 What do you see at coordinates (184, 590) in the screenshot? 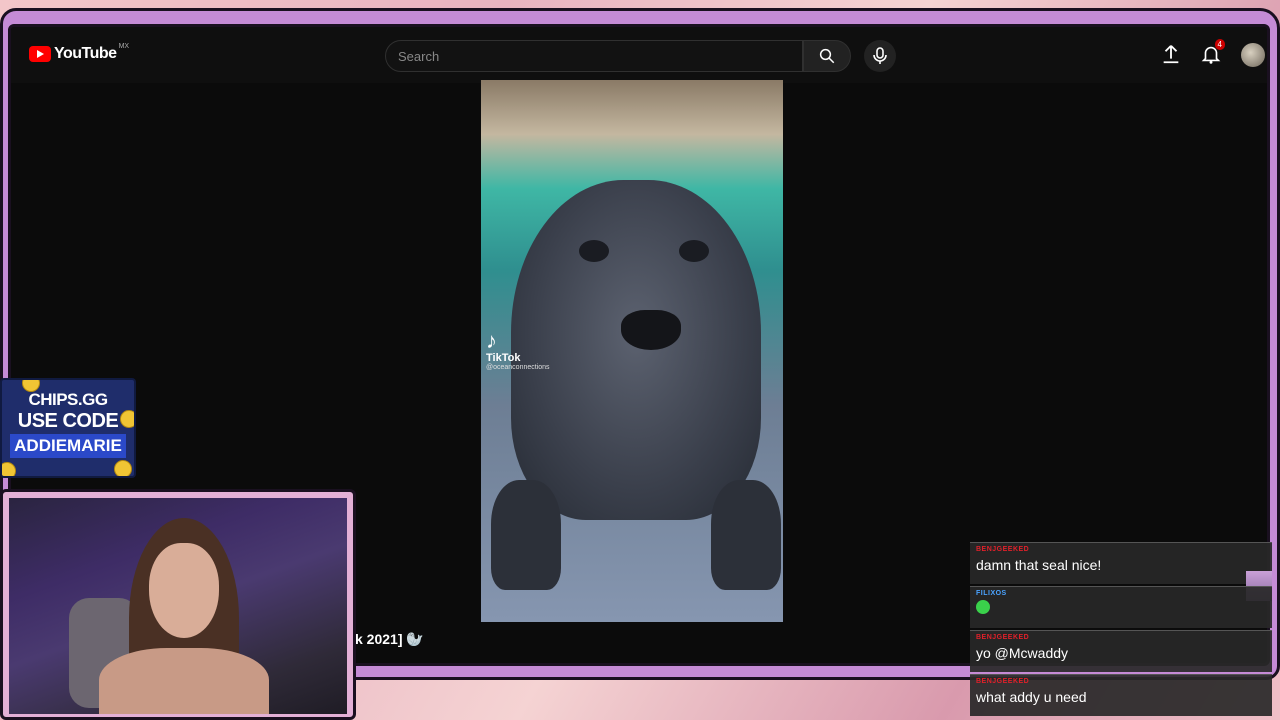
I see `streamer-face` at bounding box center [184, 590].